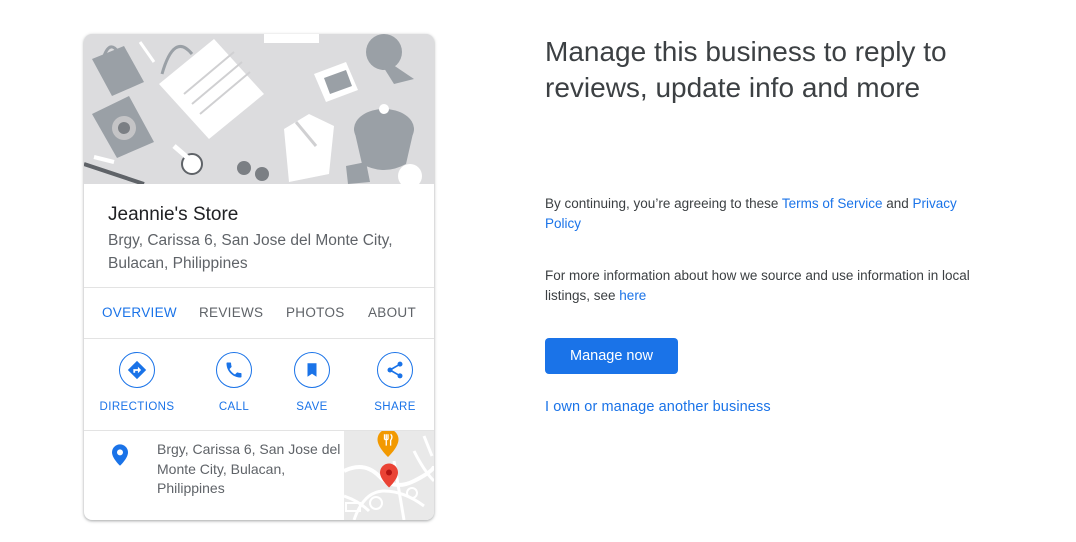  What do you see at coordinates (663, 203) in the screenshot?
I see `terms-prefix: By continuing, you’re agreeing to these` at bounding box center [663, 203].